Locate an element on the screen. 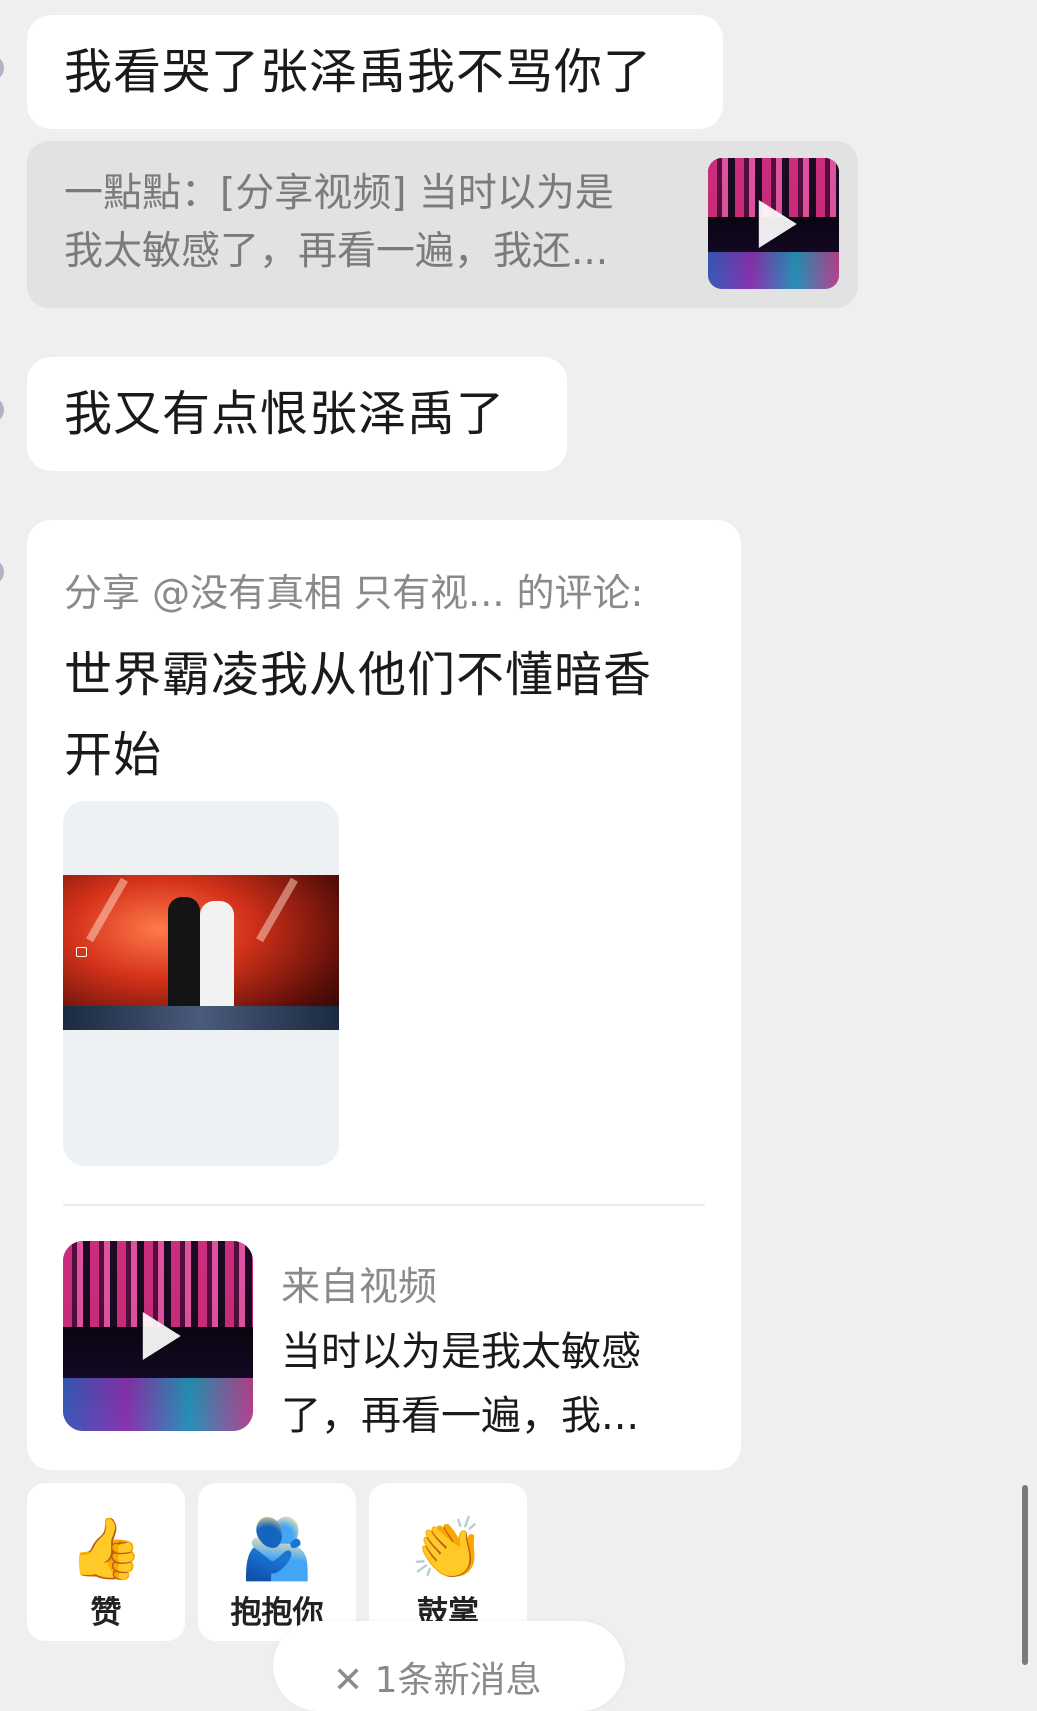 The image size is (1037, 1711). message-bubble: 我看哭了张泽禹我不骂你了 is located at coordinates (375, 72).